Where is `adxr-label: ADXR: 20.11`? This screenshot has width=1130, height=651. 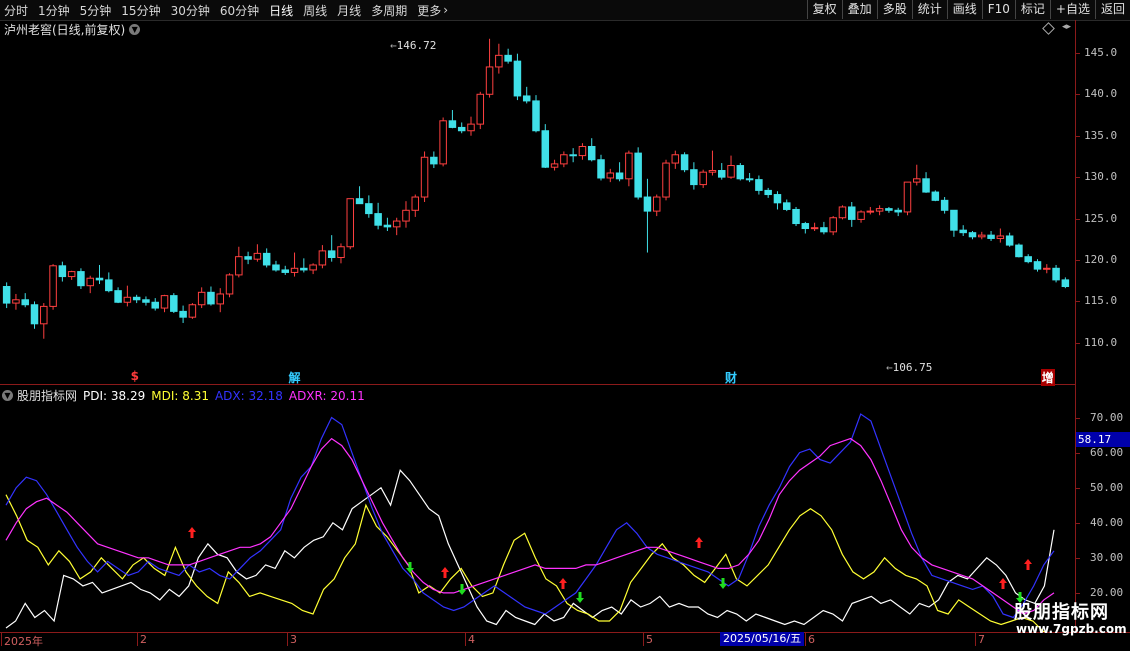
adxr-label: ADXR: 20.11 is located at coordinates (326, 395).